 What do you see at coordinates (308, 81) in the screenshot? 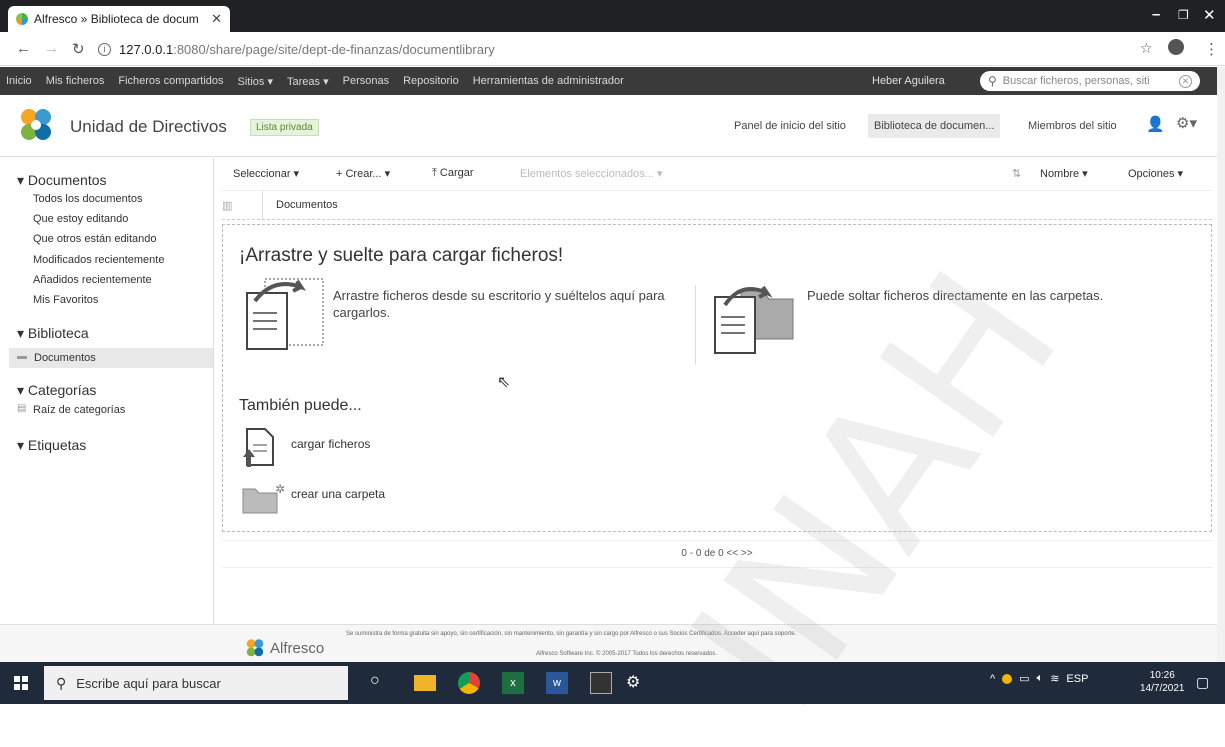
I see `nav-tareas: Tareas ▾` at bounding box center [308, 81].